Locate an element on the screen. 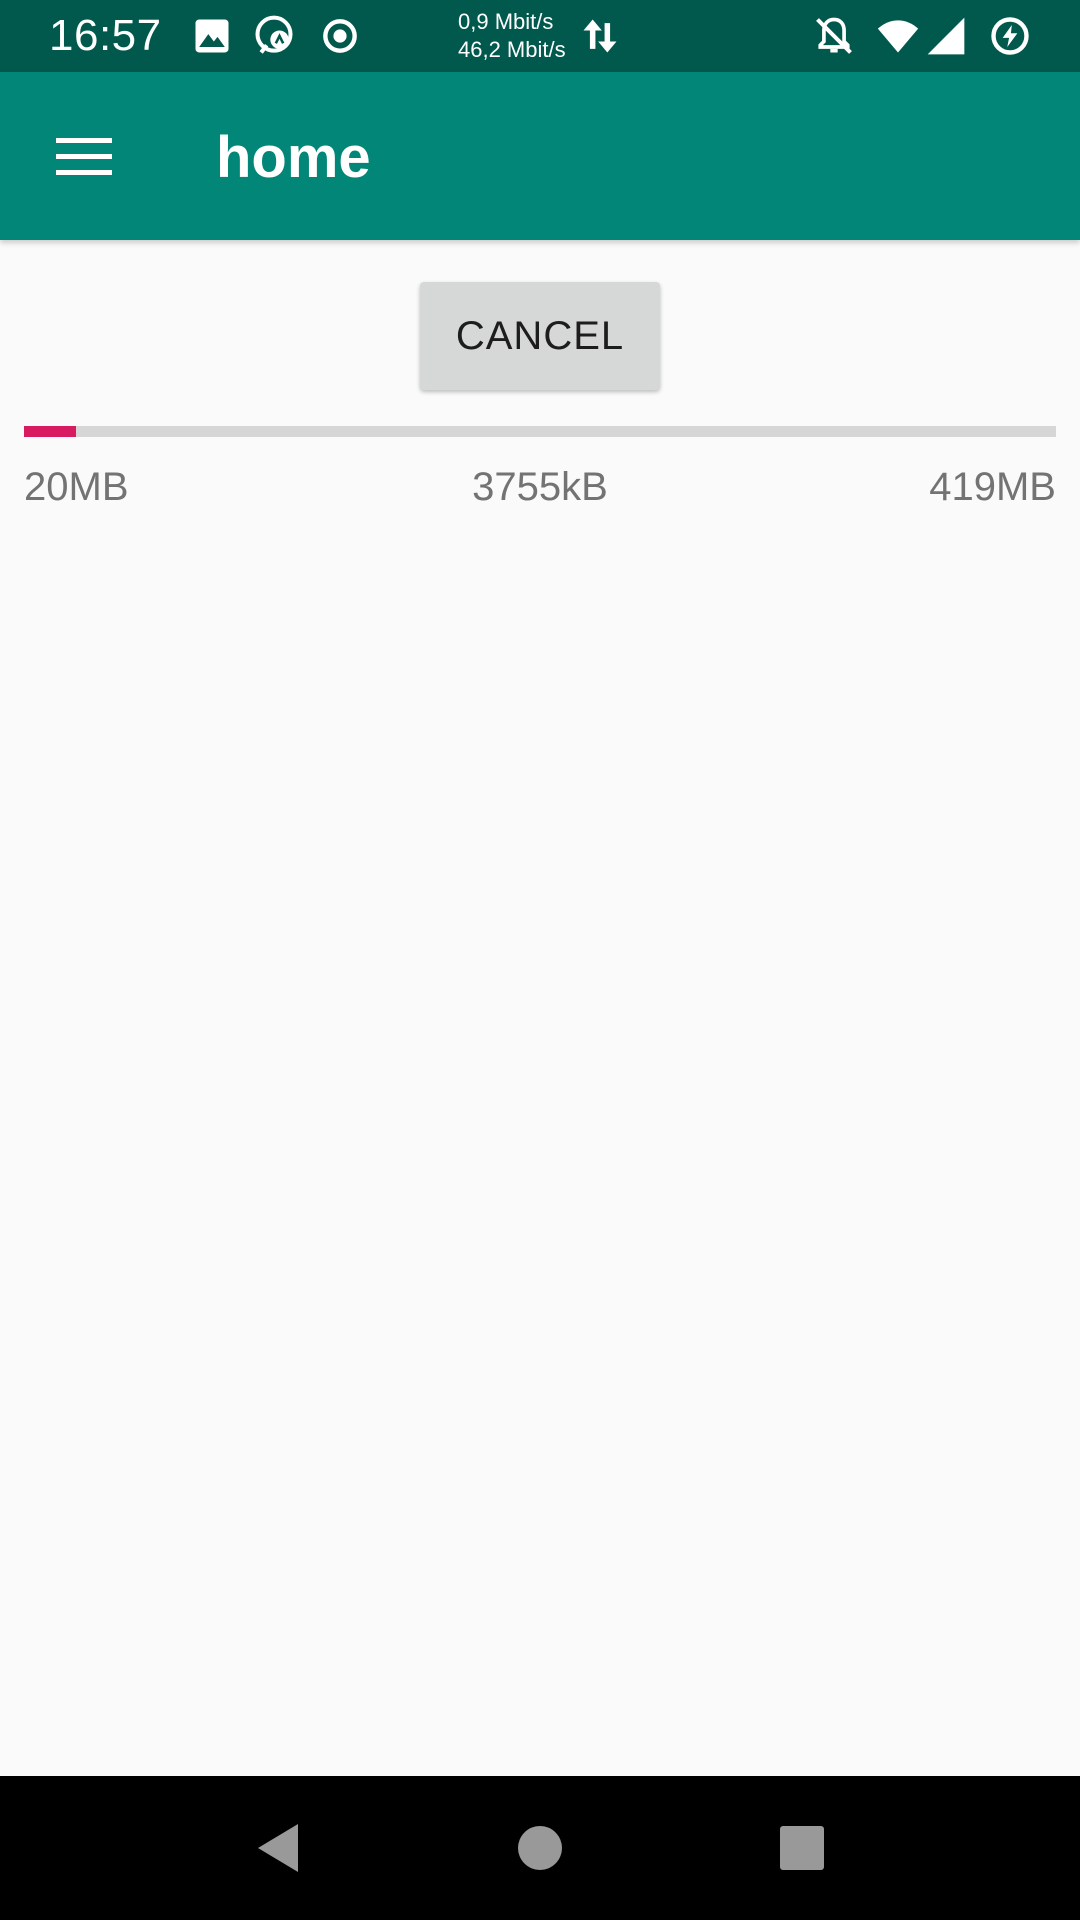 This screenshot has height=1920, width=1080. app-bar: home is located at coordinates (540, 156).